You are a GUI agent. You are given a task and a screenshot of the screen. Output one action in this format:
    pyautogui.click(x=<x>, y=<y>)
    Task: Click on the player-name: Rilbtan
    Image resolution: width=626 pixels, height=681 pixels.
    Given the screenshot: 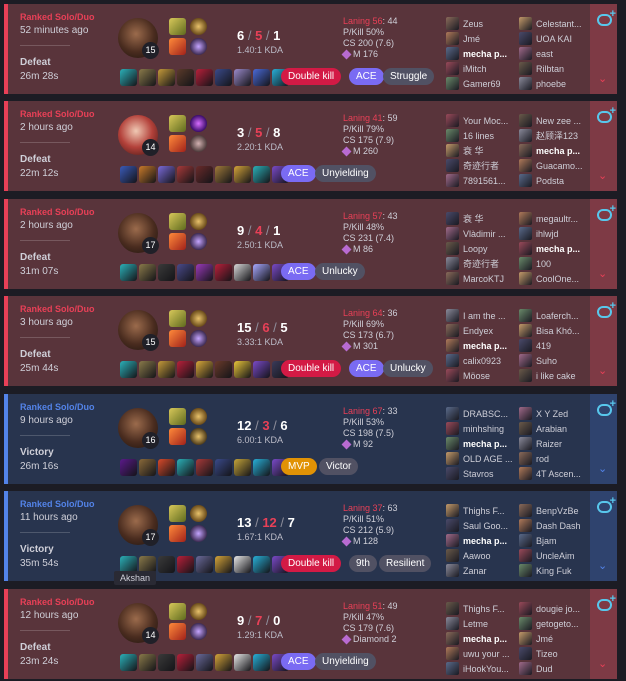 What is the action you would take?
    pyautogui.click(x=550, y=69)
    